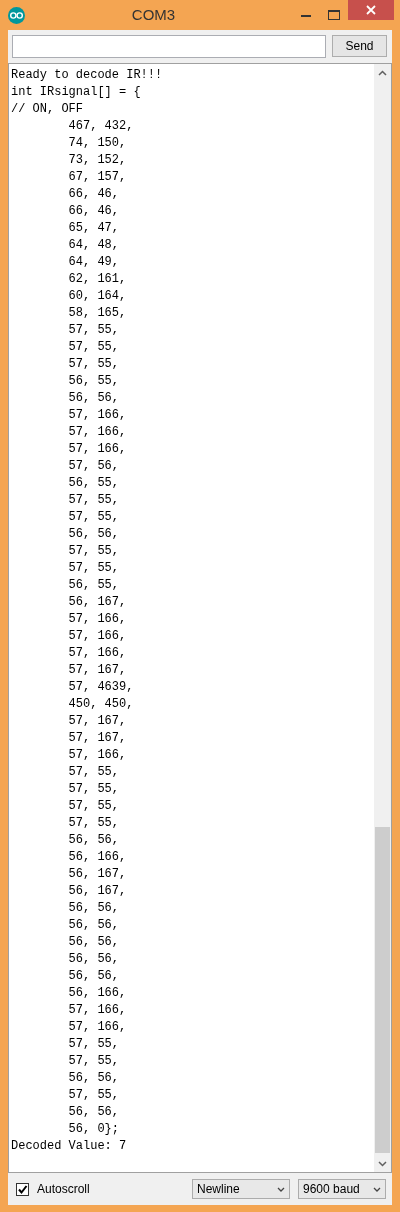  What do you see at coordinates (97, 279) in the screenshot?
I see `output-line: 62, 161,` at bounding box center [97, 279].